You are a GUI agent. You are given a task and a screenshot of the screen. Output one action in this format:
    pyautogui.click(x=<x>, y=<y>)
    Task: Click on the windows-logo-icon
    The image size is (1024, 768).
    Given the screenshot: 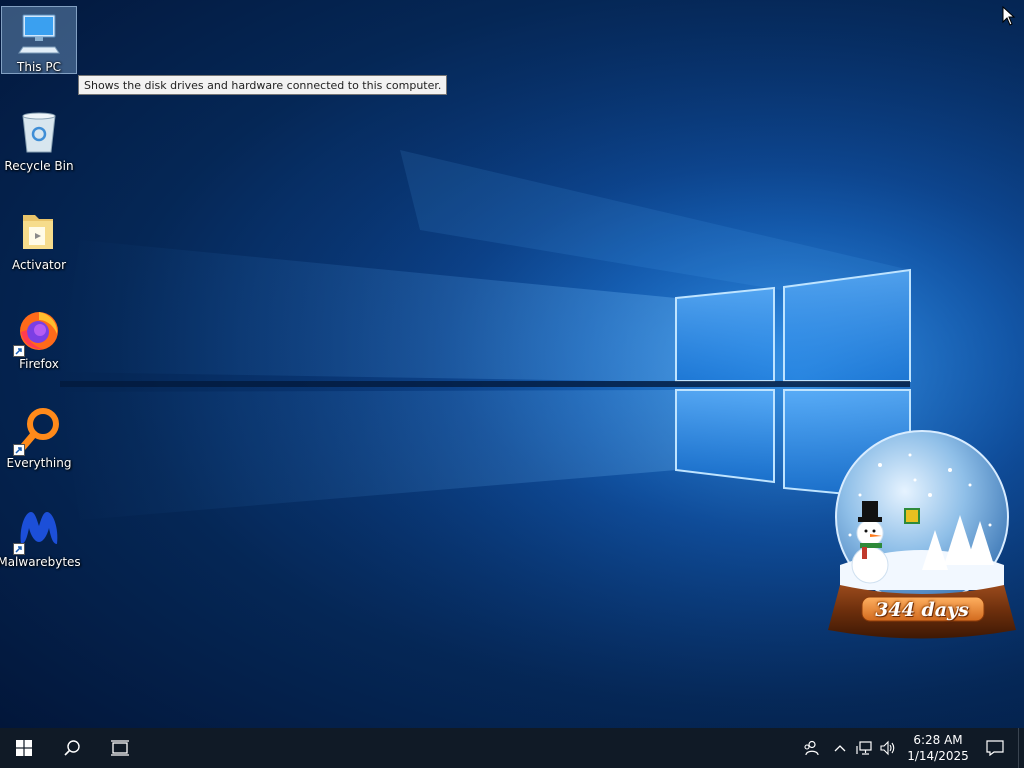 What is the action you would take?
    pyautogui.click(x=24, y=748)
    